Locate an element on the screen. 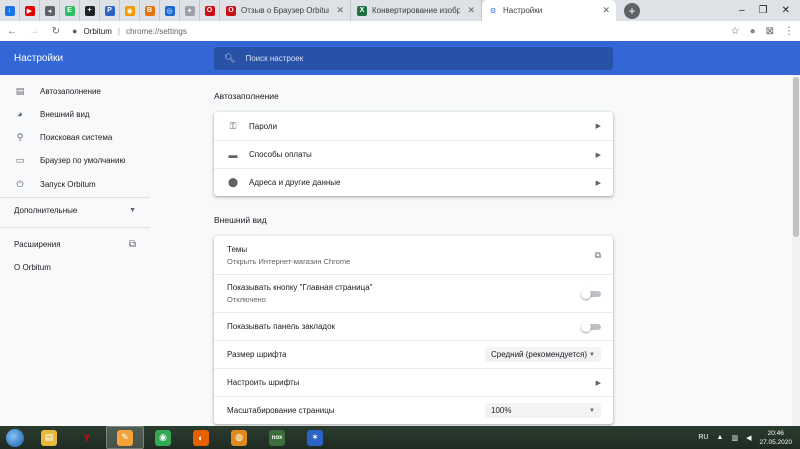 This screenshot has width=800, height=449. search-input: 🔍︎ Поиск настроек is located at coordinates (413, 58).